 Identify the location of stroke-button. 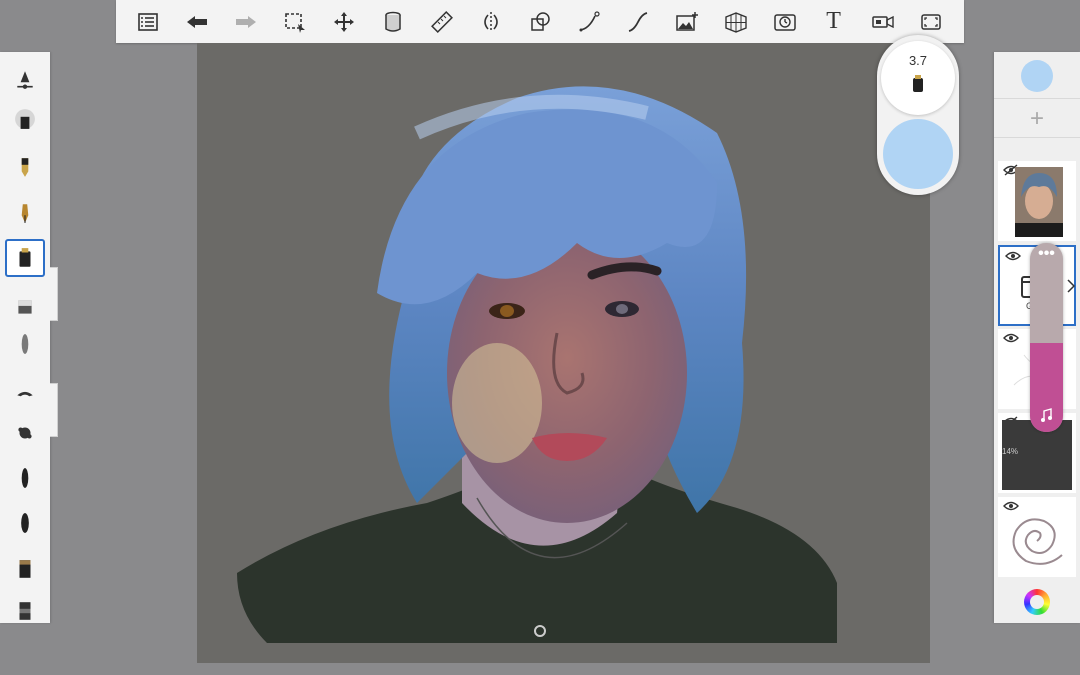
(588, 21).